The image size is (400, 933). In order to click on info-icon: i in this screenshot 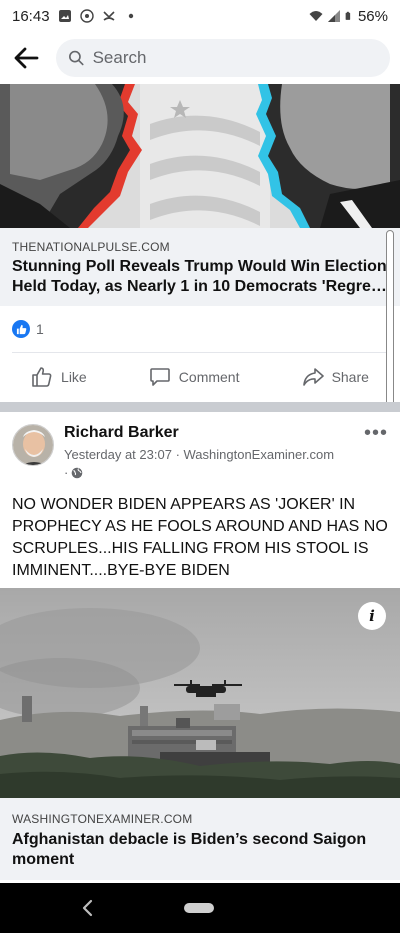, I will do `click(372, 616)`.